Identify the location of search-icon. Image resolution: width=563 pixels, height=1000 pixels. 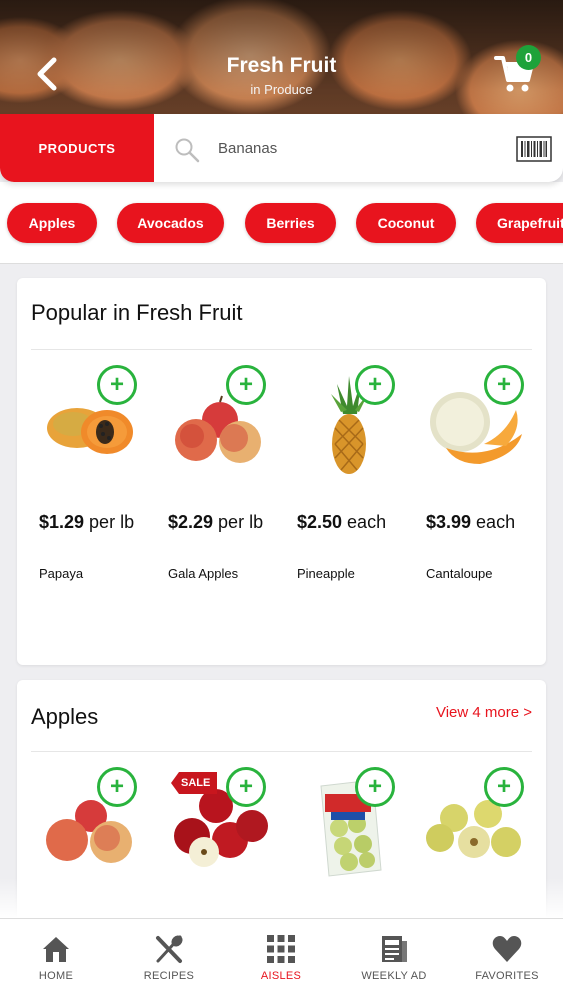
(187, 150).